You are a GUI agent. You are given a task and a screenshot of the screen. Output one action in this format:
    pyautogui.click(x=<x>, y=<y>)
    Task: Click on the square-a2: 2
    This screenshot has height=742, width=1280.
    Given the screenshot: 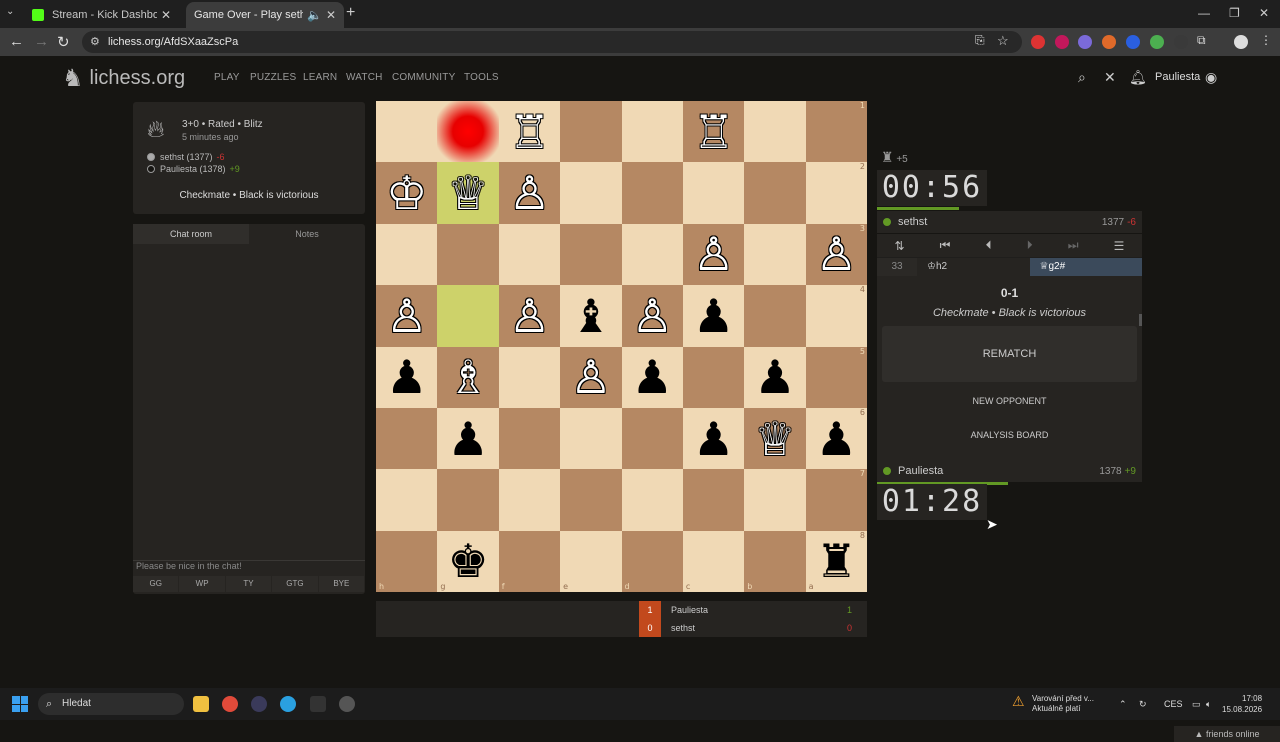 What is the action you would take?
    pyautogui.click(x=836, y=193)
    